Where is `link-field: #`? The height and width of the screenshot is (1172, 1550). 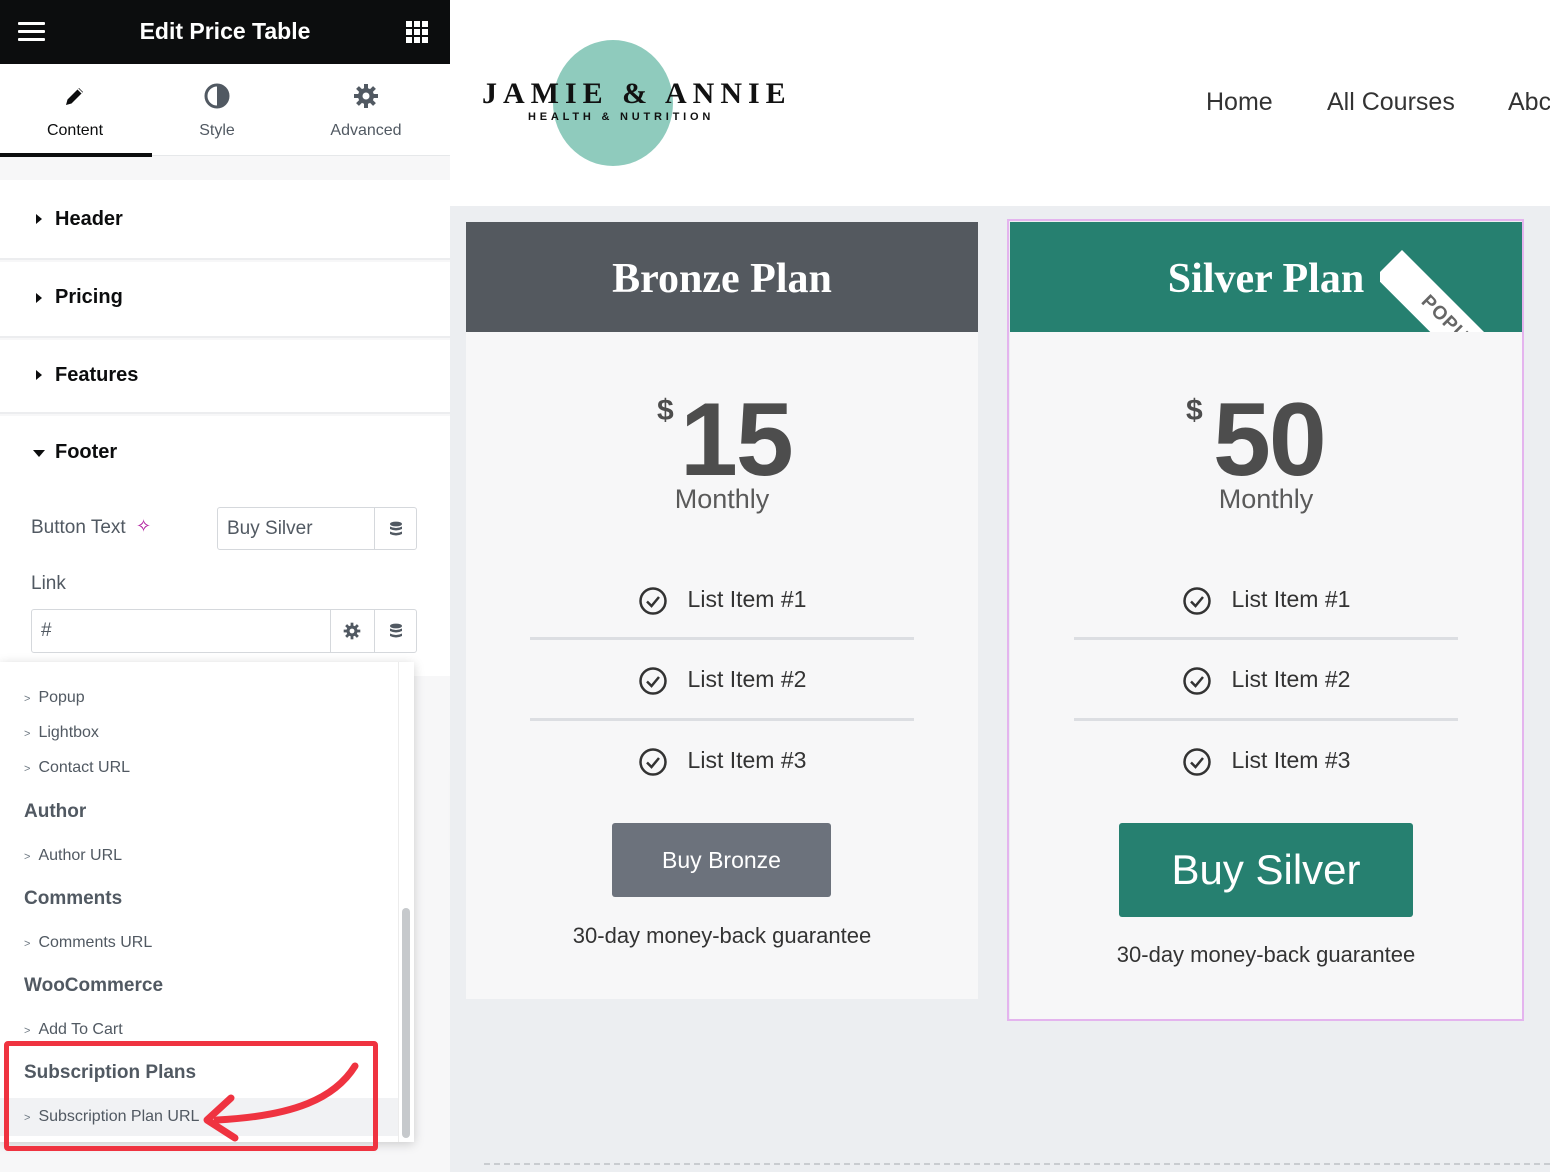
link-field: # is located at coordinates (224, 631).